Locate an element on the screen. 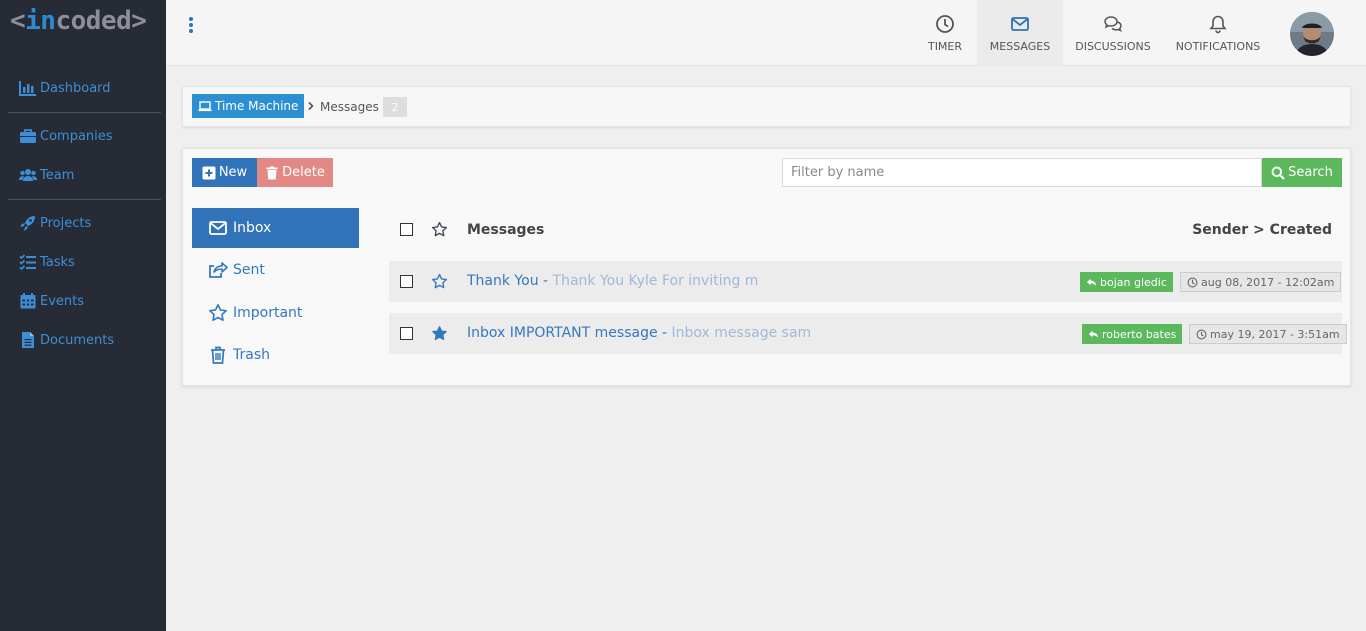  created-date-badge: aug 08, 2017 - 12:02am is located at coordinates (1261, 282).